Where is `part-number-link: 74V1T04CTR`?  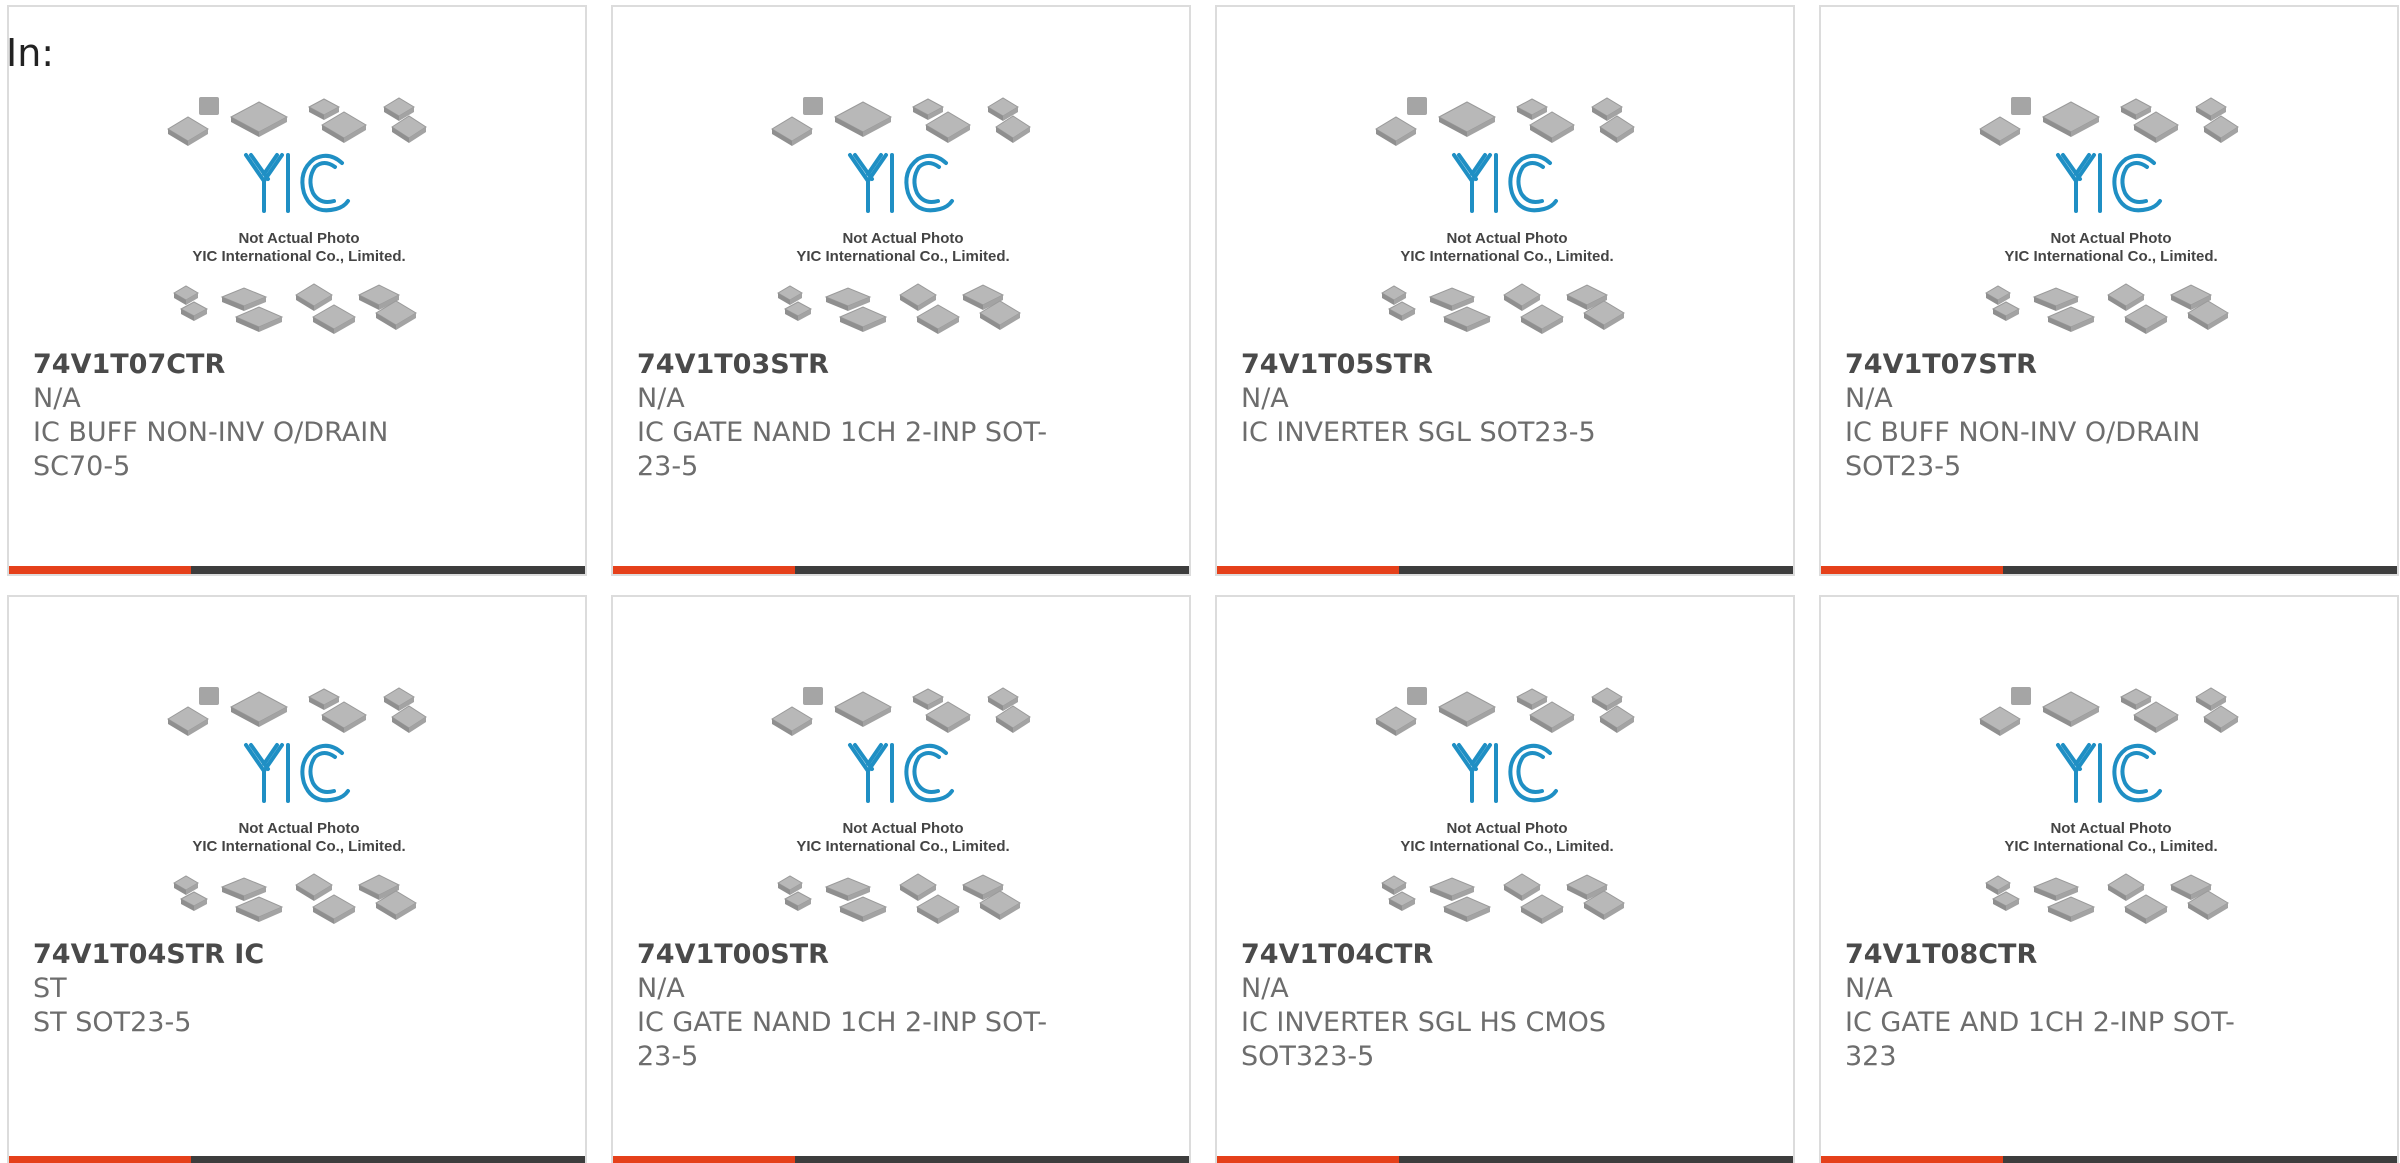
part-number-link: 74V1T04CTR is located at coordinates (1456, 955).